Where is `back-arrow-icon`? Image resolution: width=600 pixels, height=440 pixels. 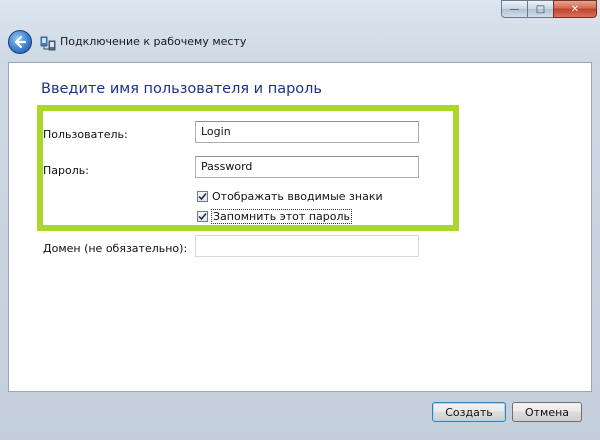
back-arrow-icon is located at coordinates (20, 42).